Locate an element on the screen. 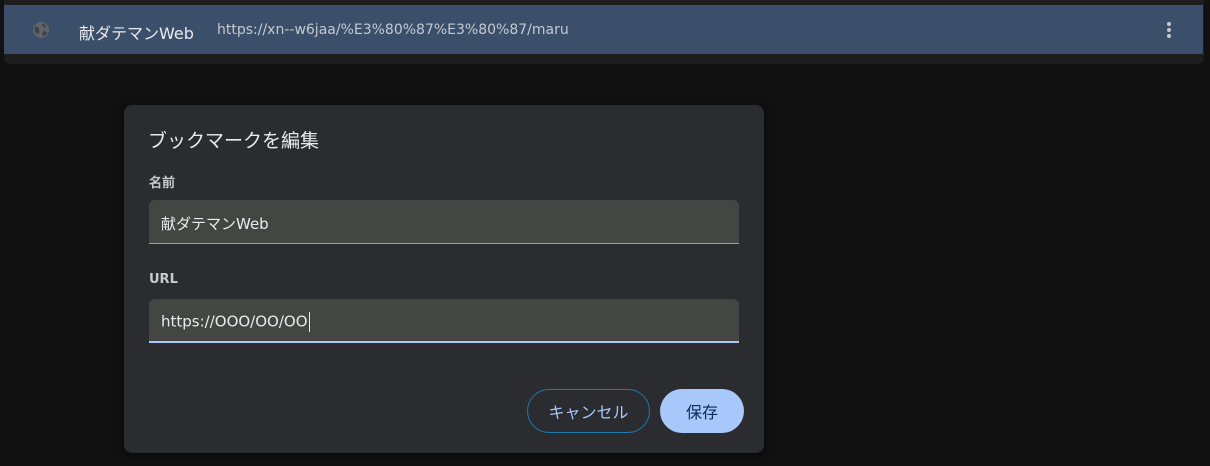 This screenshot has width=1210, height=466. cancel-button: キャンセル is located at coordinates (588, 411).